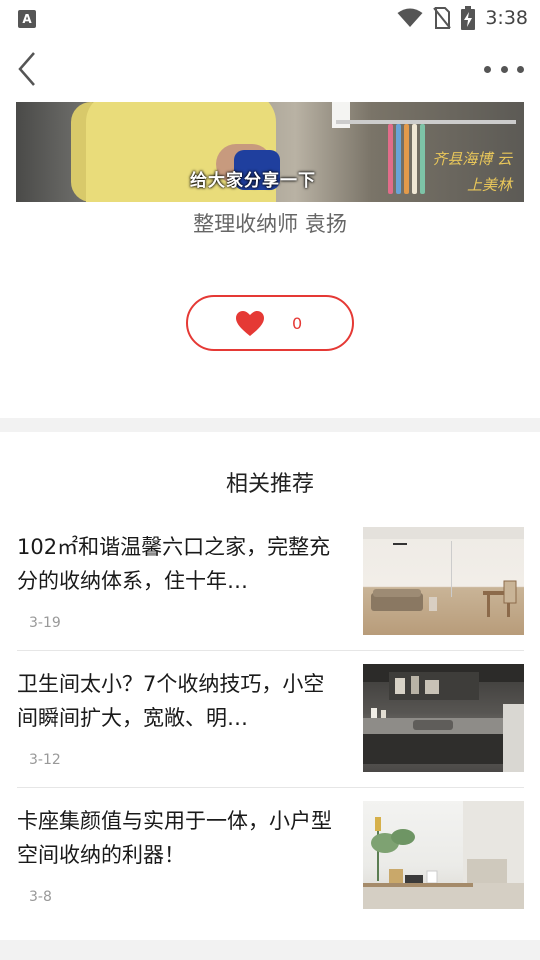  I want to click on list-item: 102㎡和谐温馨六口之家，完整充分的收纳体系，住十年… 3-19, so click(270, 582).